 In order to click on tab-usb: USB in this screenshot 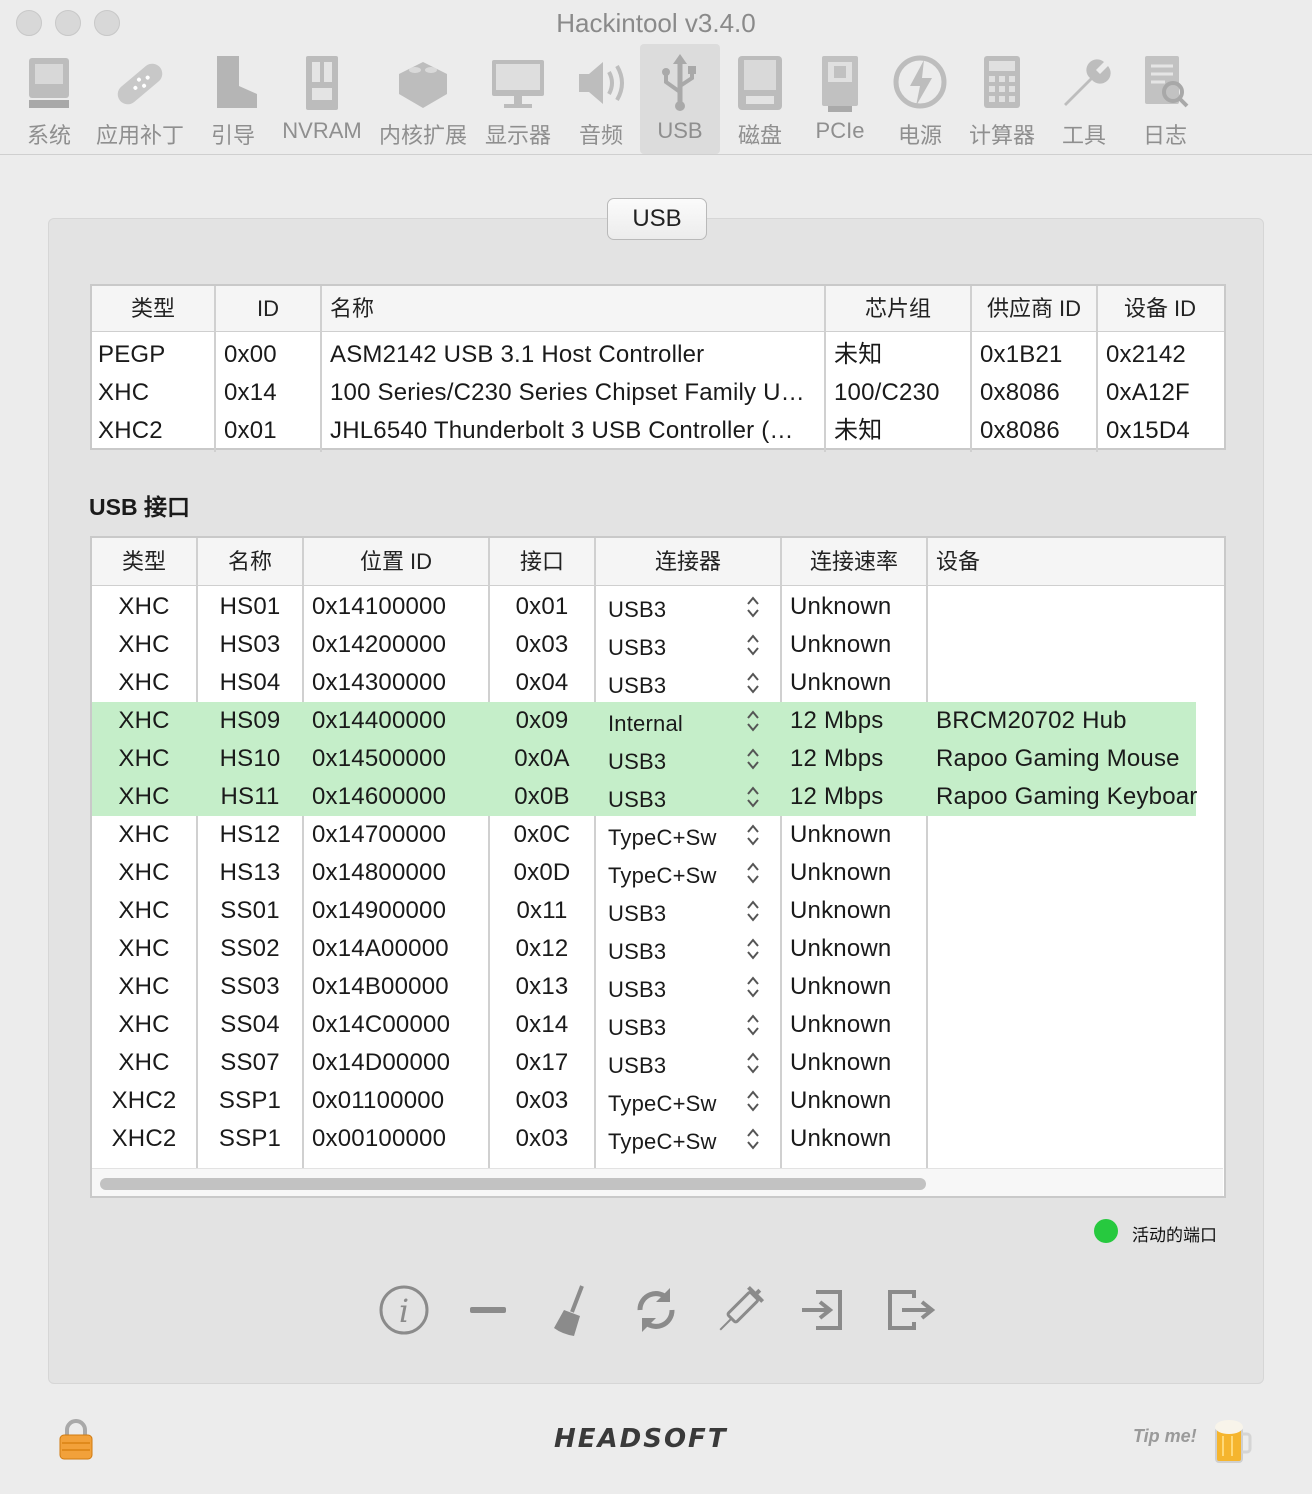, I will do `click(657, 219)`.